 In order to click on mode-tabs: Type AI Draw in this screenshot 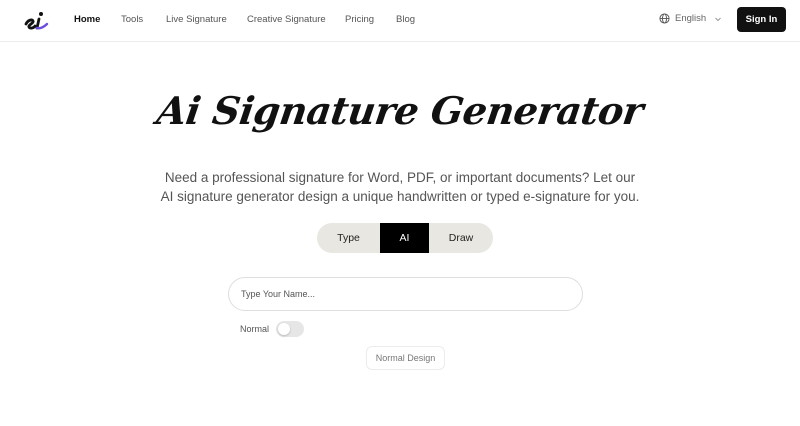, I will do `click(405, 238)`.